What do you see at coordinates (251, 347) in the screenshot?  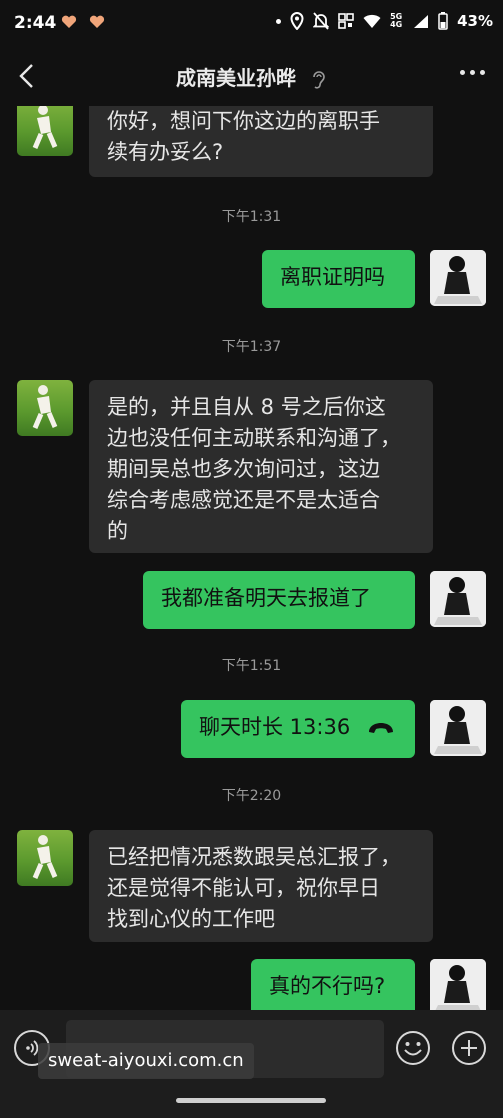 I see `message-timestamp: 下午1:37` at bounding box center [251, 347].